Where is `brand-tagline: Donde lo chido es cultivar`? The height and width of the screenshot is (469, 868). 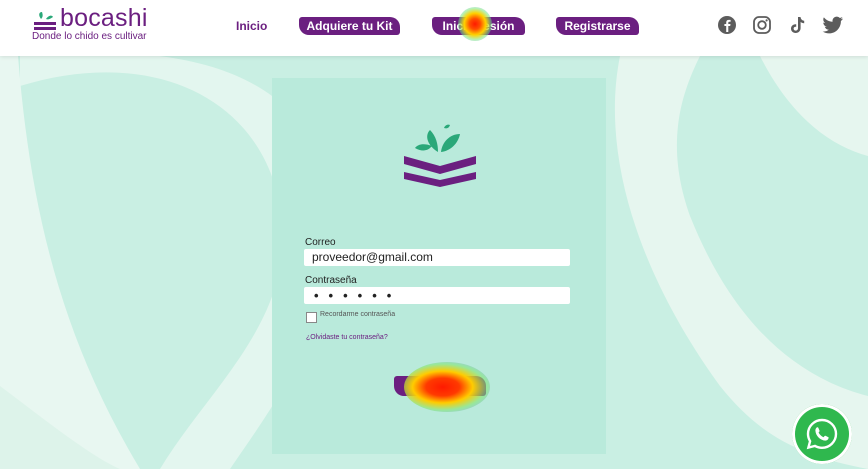
brand-tagline: Donde lo chido es cultivar is located at coordinates (89, 36).